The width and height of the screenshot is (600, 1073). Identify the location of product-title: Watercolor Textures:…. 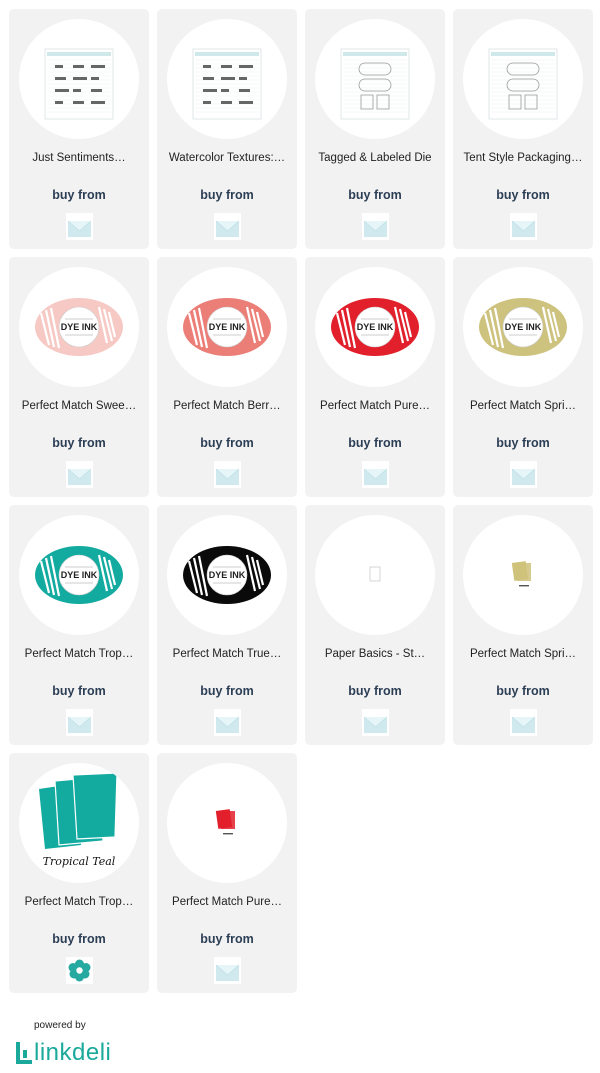
(227, 158).